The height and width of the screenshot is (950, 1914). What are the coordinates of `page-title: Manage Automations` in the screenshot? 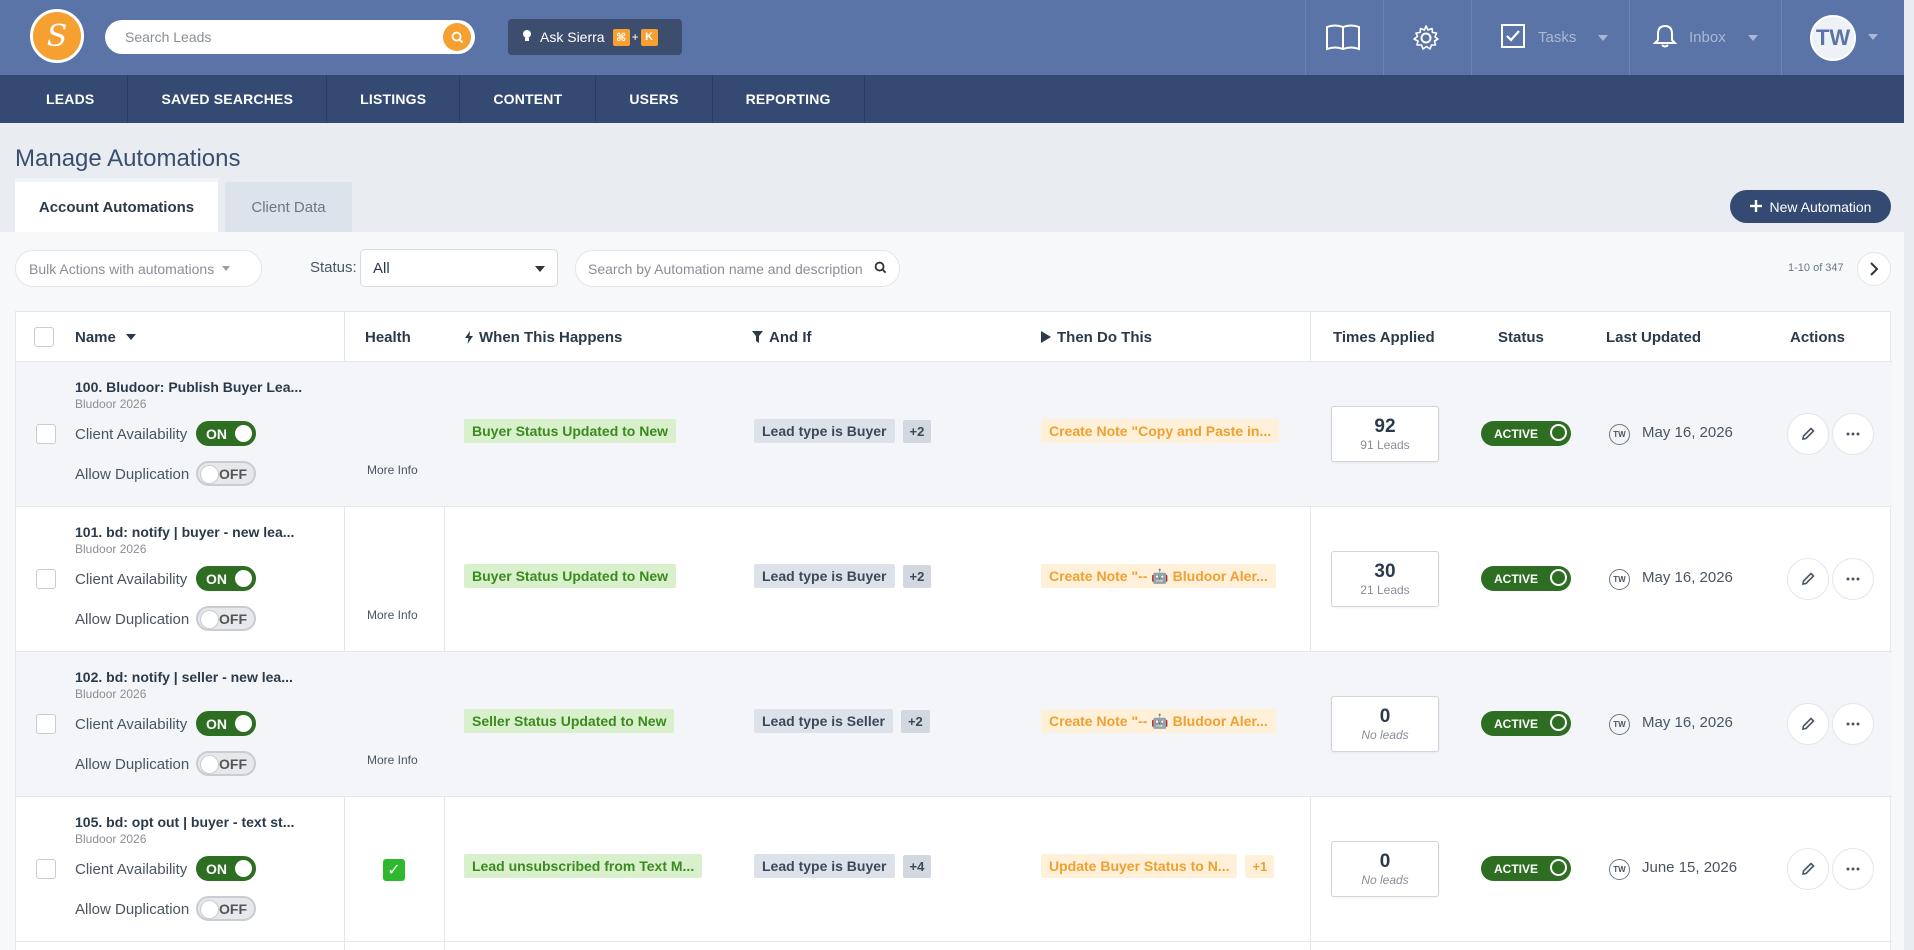 It's located at (128, 158).